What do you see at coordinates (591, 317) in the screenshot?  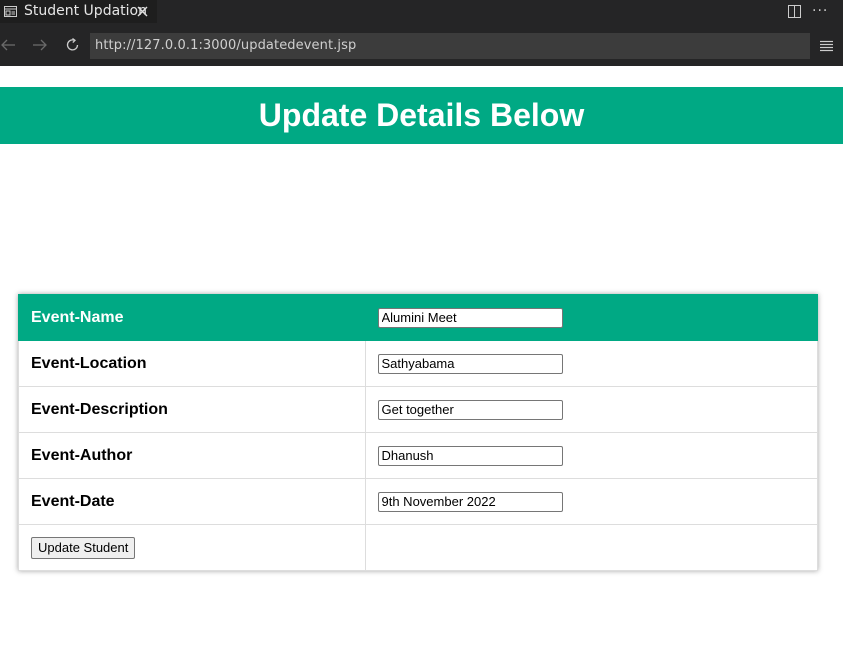 I see `event-name-cell` at bounding box center [591, 317].